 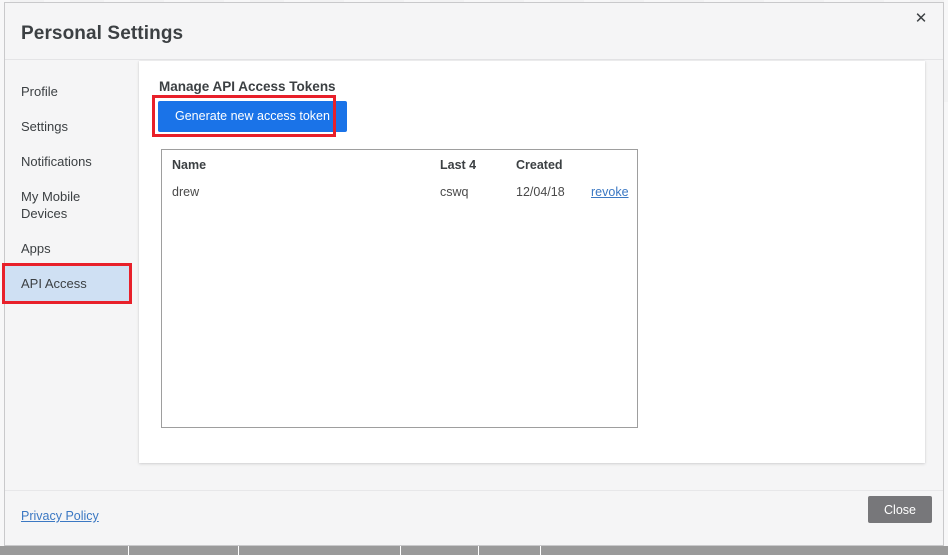 I want to click on close-x-icon: ✕, so click(x=921, y=19).